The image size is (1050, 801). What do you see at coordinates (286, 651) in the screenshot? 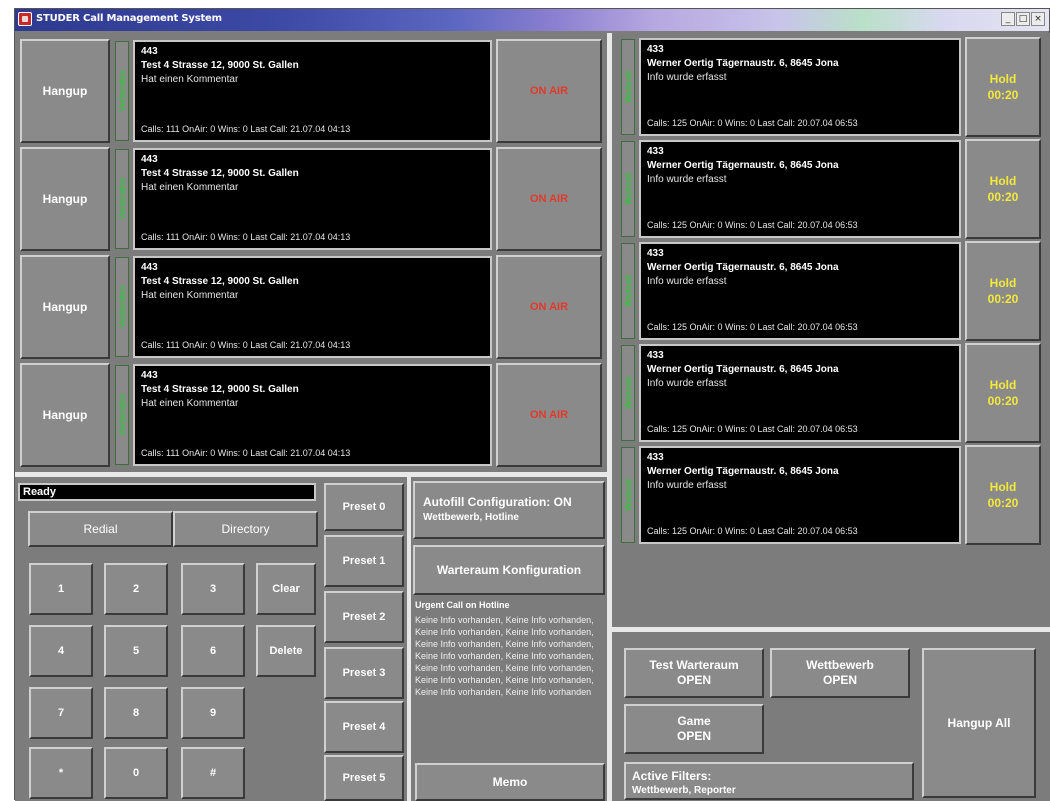
I see `delete-button: Delete` at bounding box center [286, 651].